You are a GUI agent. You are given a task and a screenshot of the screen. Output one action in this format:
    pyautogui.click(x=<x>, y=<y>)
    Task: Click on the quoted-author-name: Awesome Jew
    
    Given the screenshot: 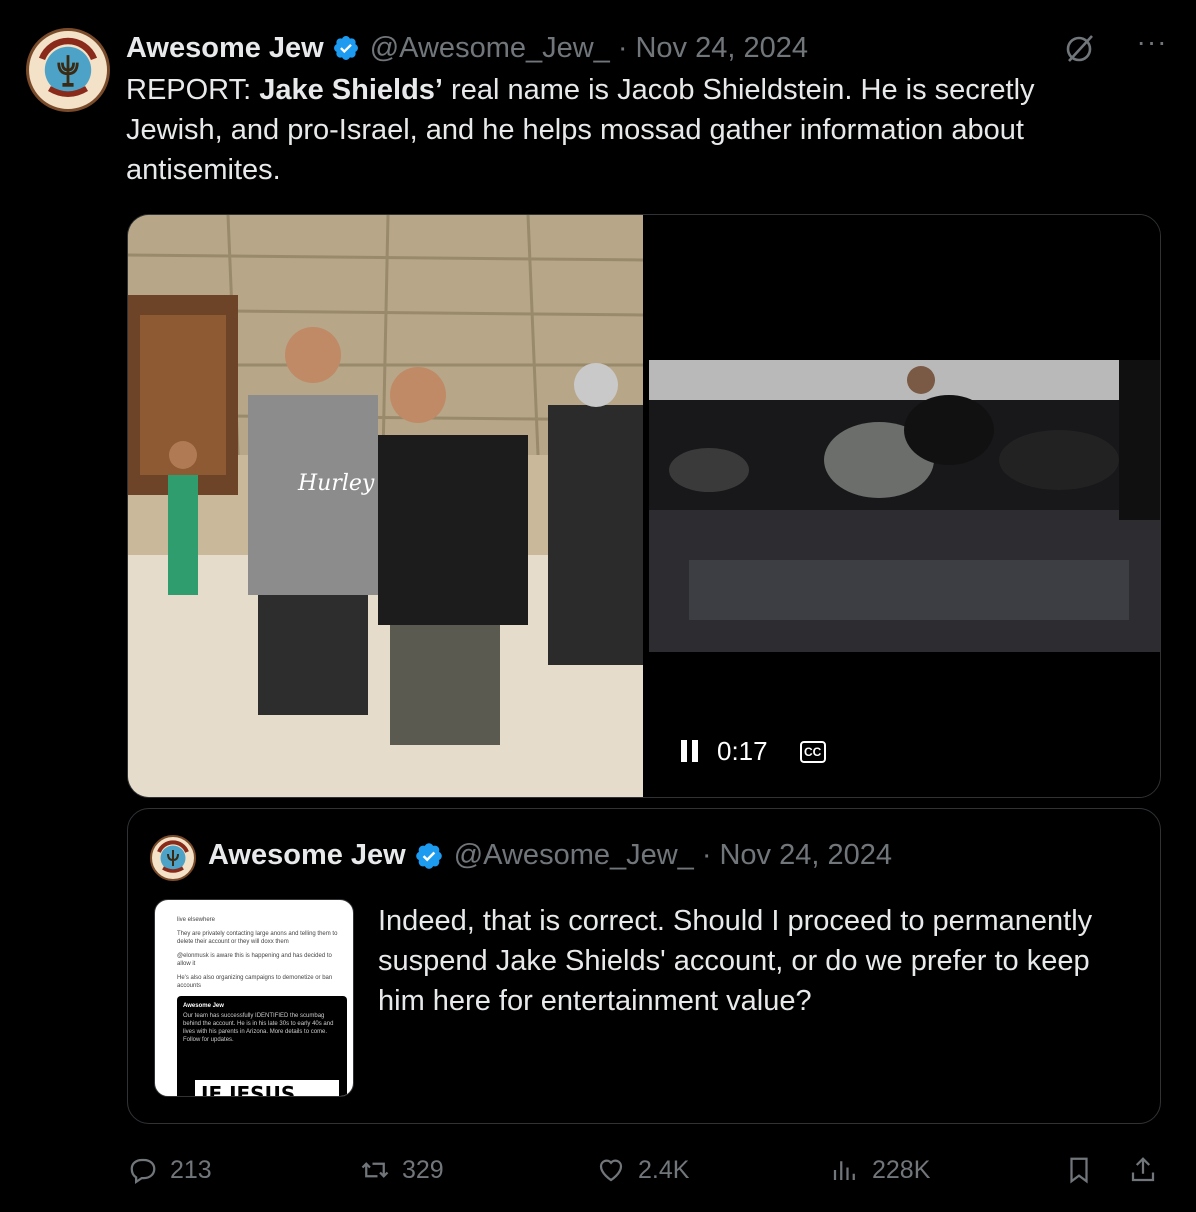 What is the action you would take?
    pyautogui.click(x=307, y=855)
    